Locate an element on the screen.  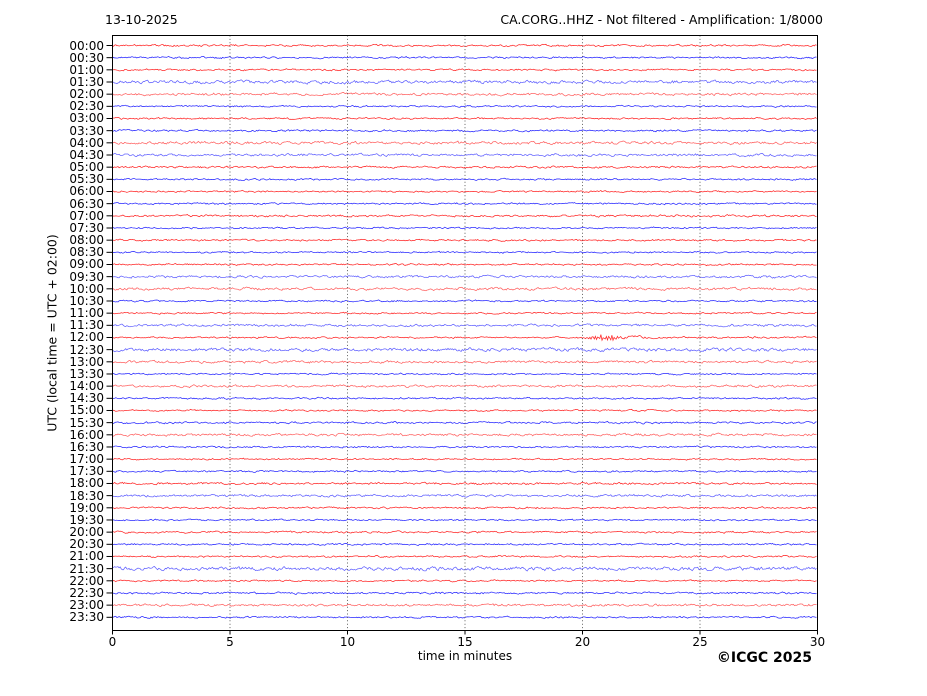
x-tick-label: 30 is located at coordinates (817, 642).